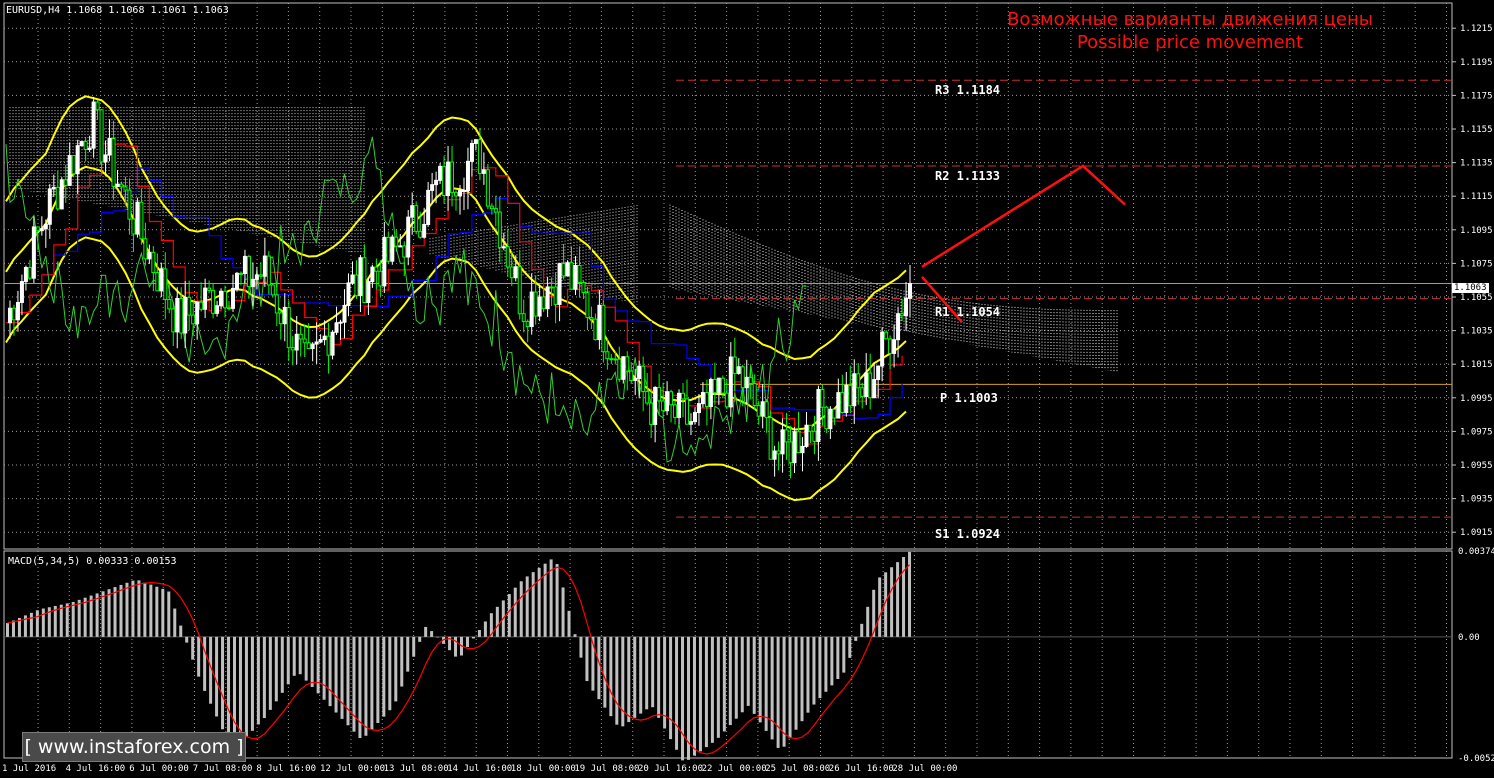 The height and width of the screenshot is (778, 1494). Describe the element at coordinates (458, 659) in the screenshot. I see `macd-signal-line` at that location.